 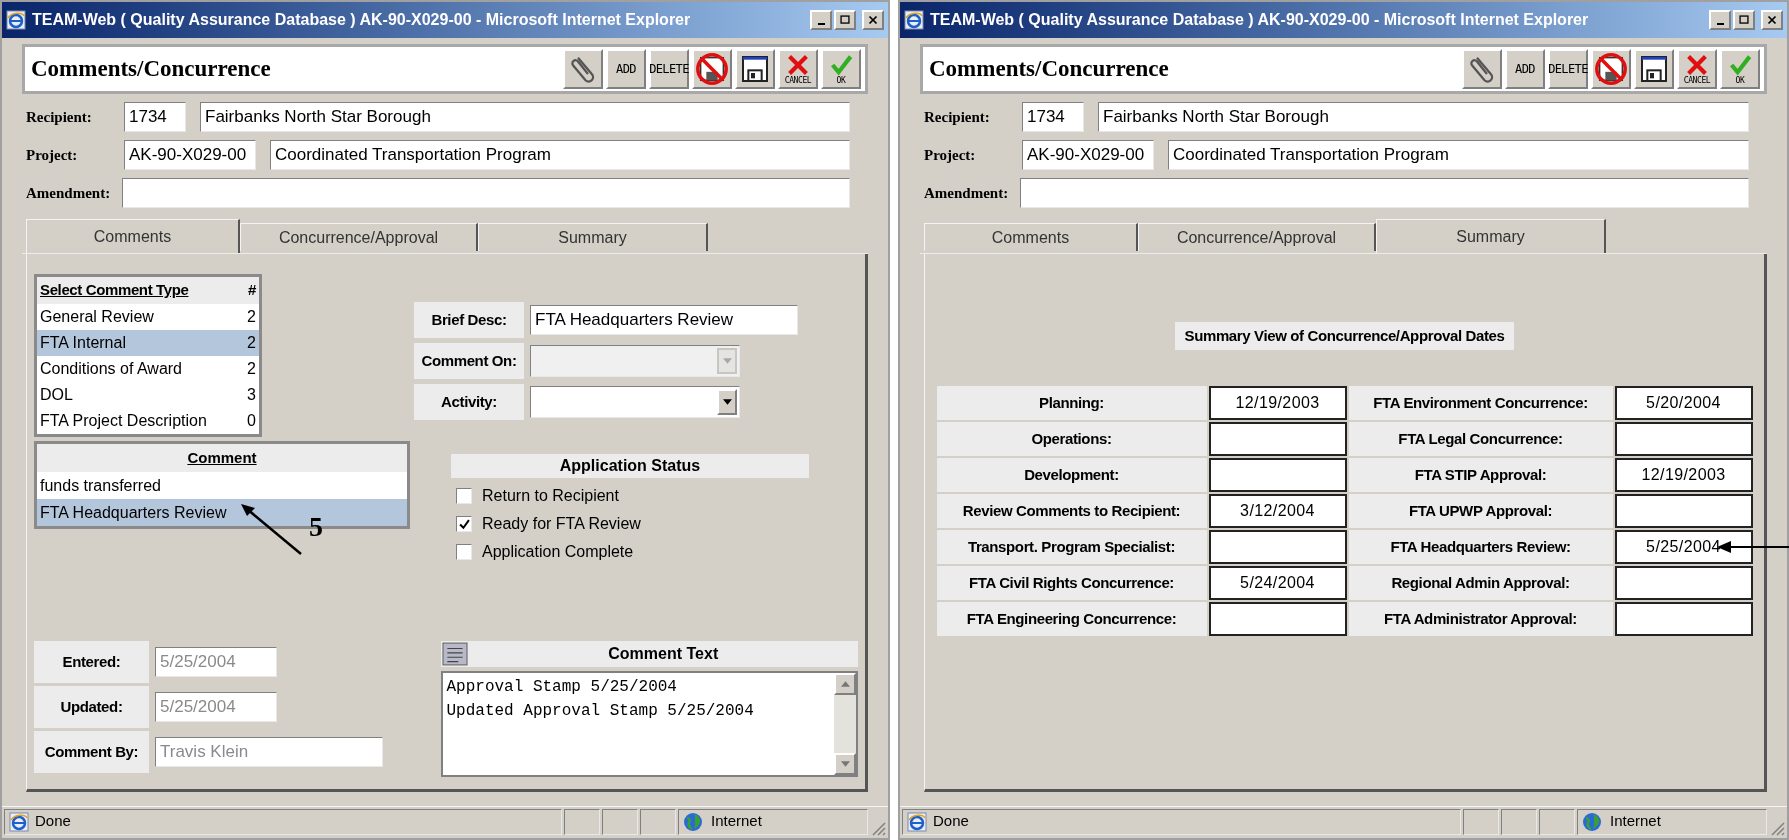 I want to click on text-line: Approval Stamp 5/25/2004, so click(x=562, y=687).